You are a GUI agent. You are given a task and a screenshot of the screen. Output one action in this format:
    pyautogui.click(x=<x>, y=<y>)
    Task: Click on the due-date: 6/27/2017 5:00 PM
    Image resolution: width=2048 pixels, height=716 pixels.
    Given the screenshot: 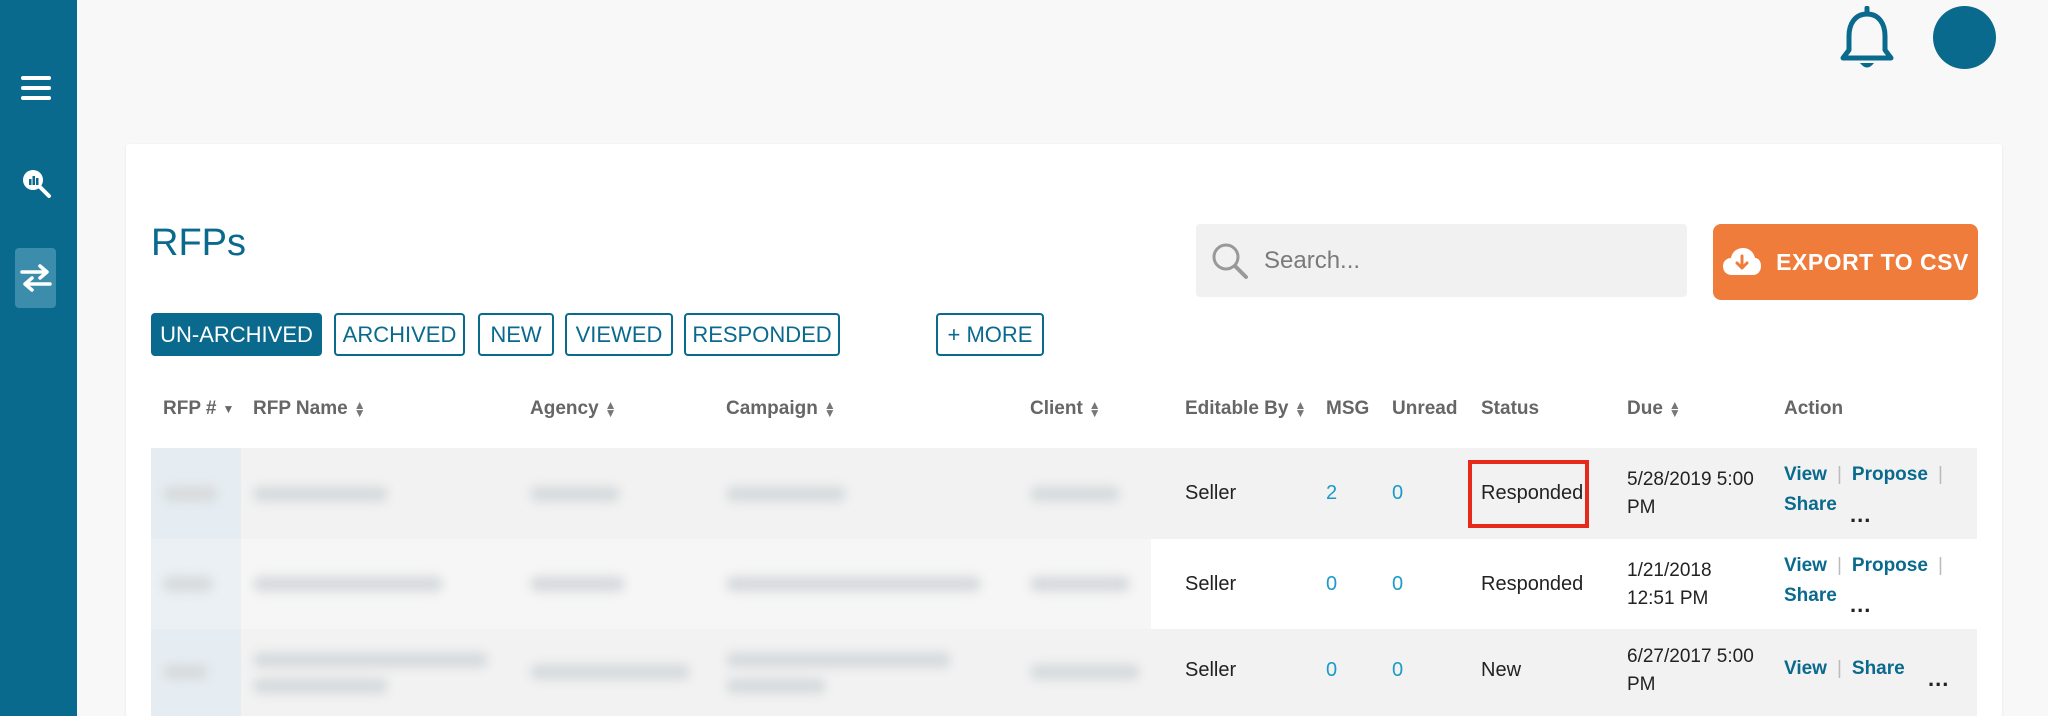 What is the action you would take?
    pyautogui.click(x=1690, y=670)
    